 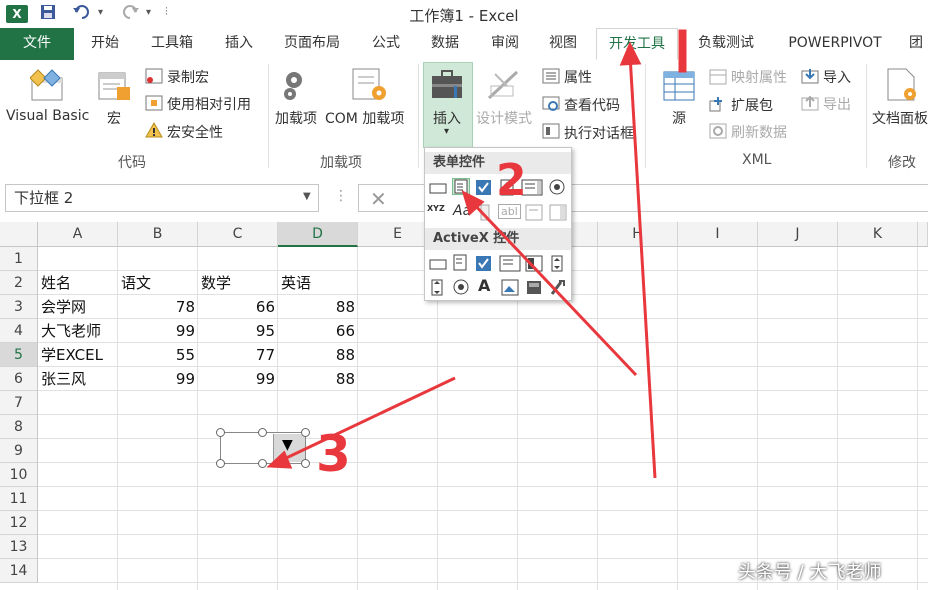 What do you see at coordinates (511, 180) in the screenshot?
I see `annotation-number-2: 2` at bounding box center [511, 180].